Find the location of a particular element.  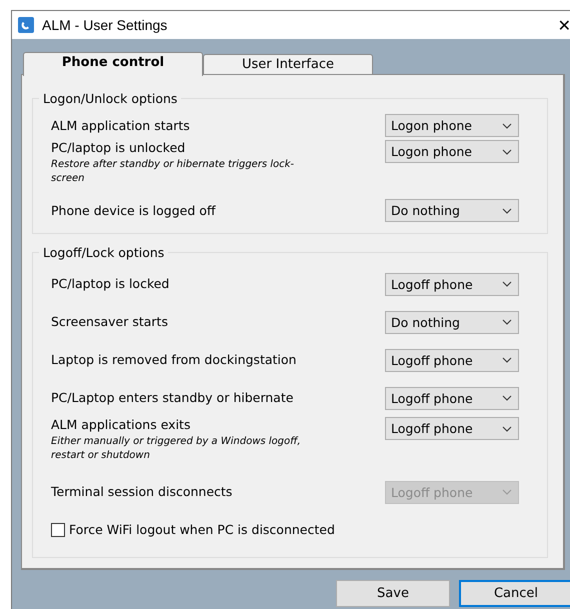

group-title: Logon/Unlock options is located at coordinates (110, 99).